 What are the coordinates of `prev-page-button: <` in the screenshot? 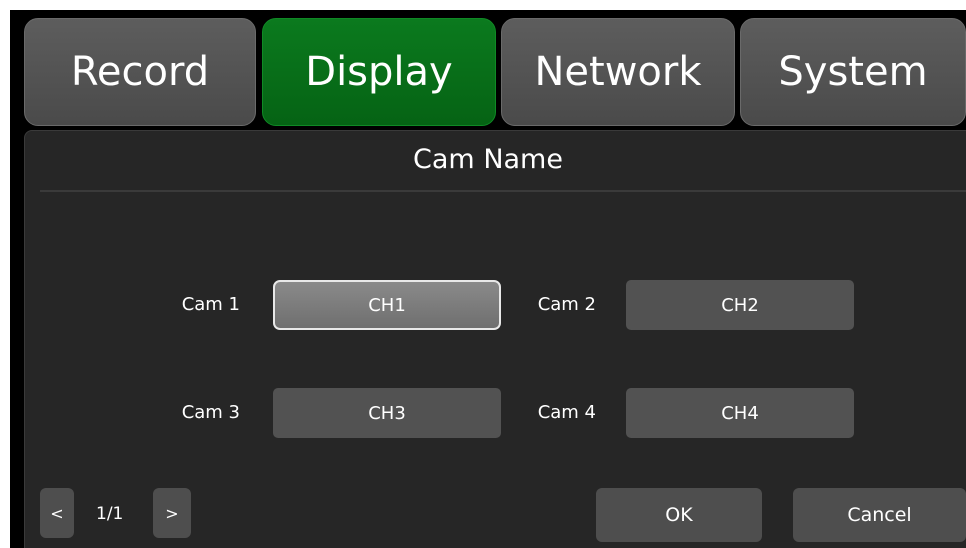 It's located at (57, 513).